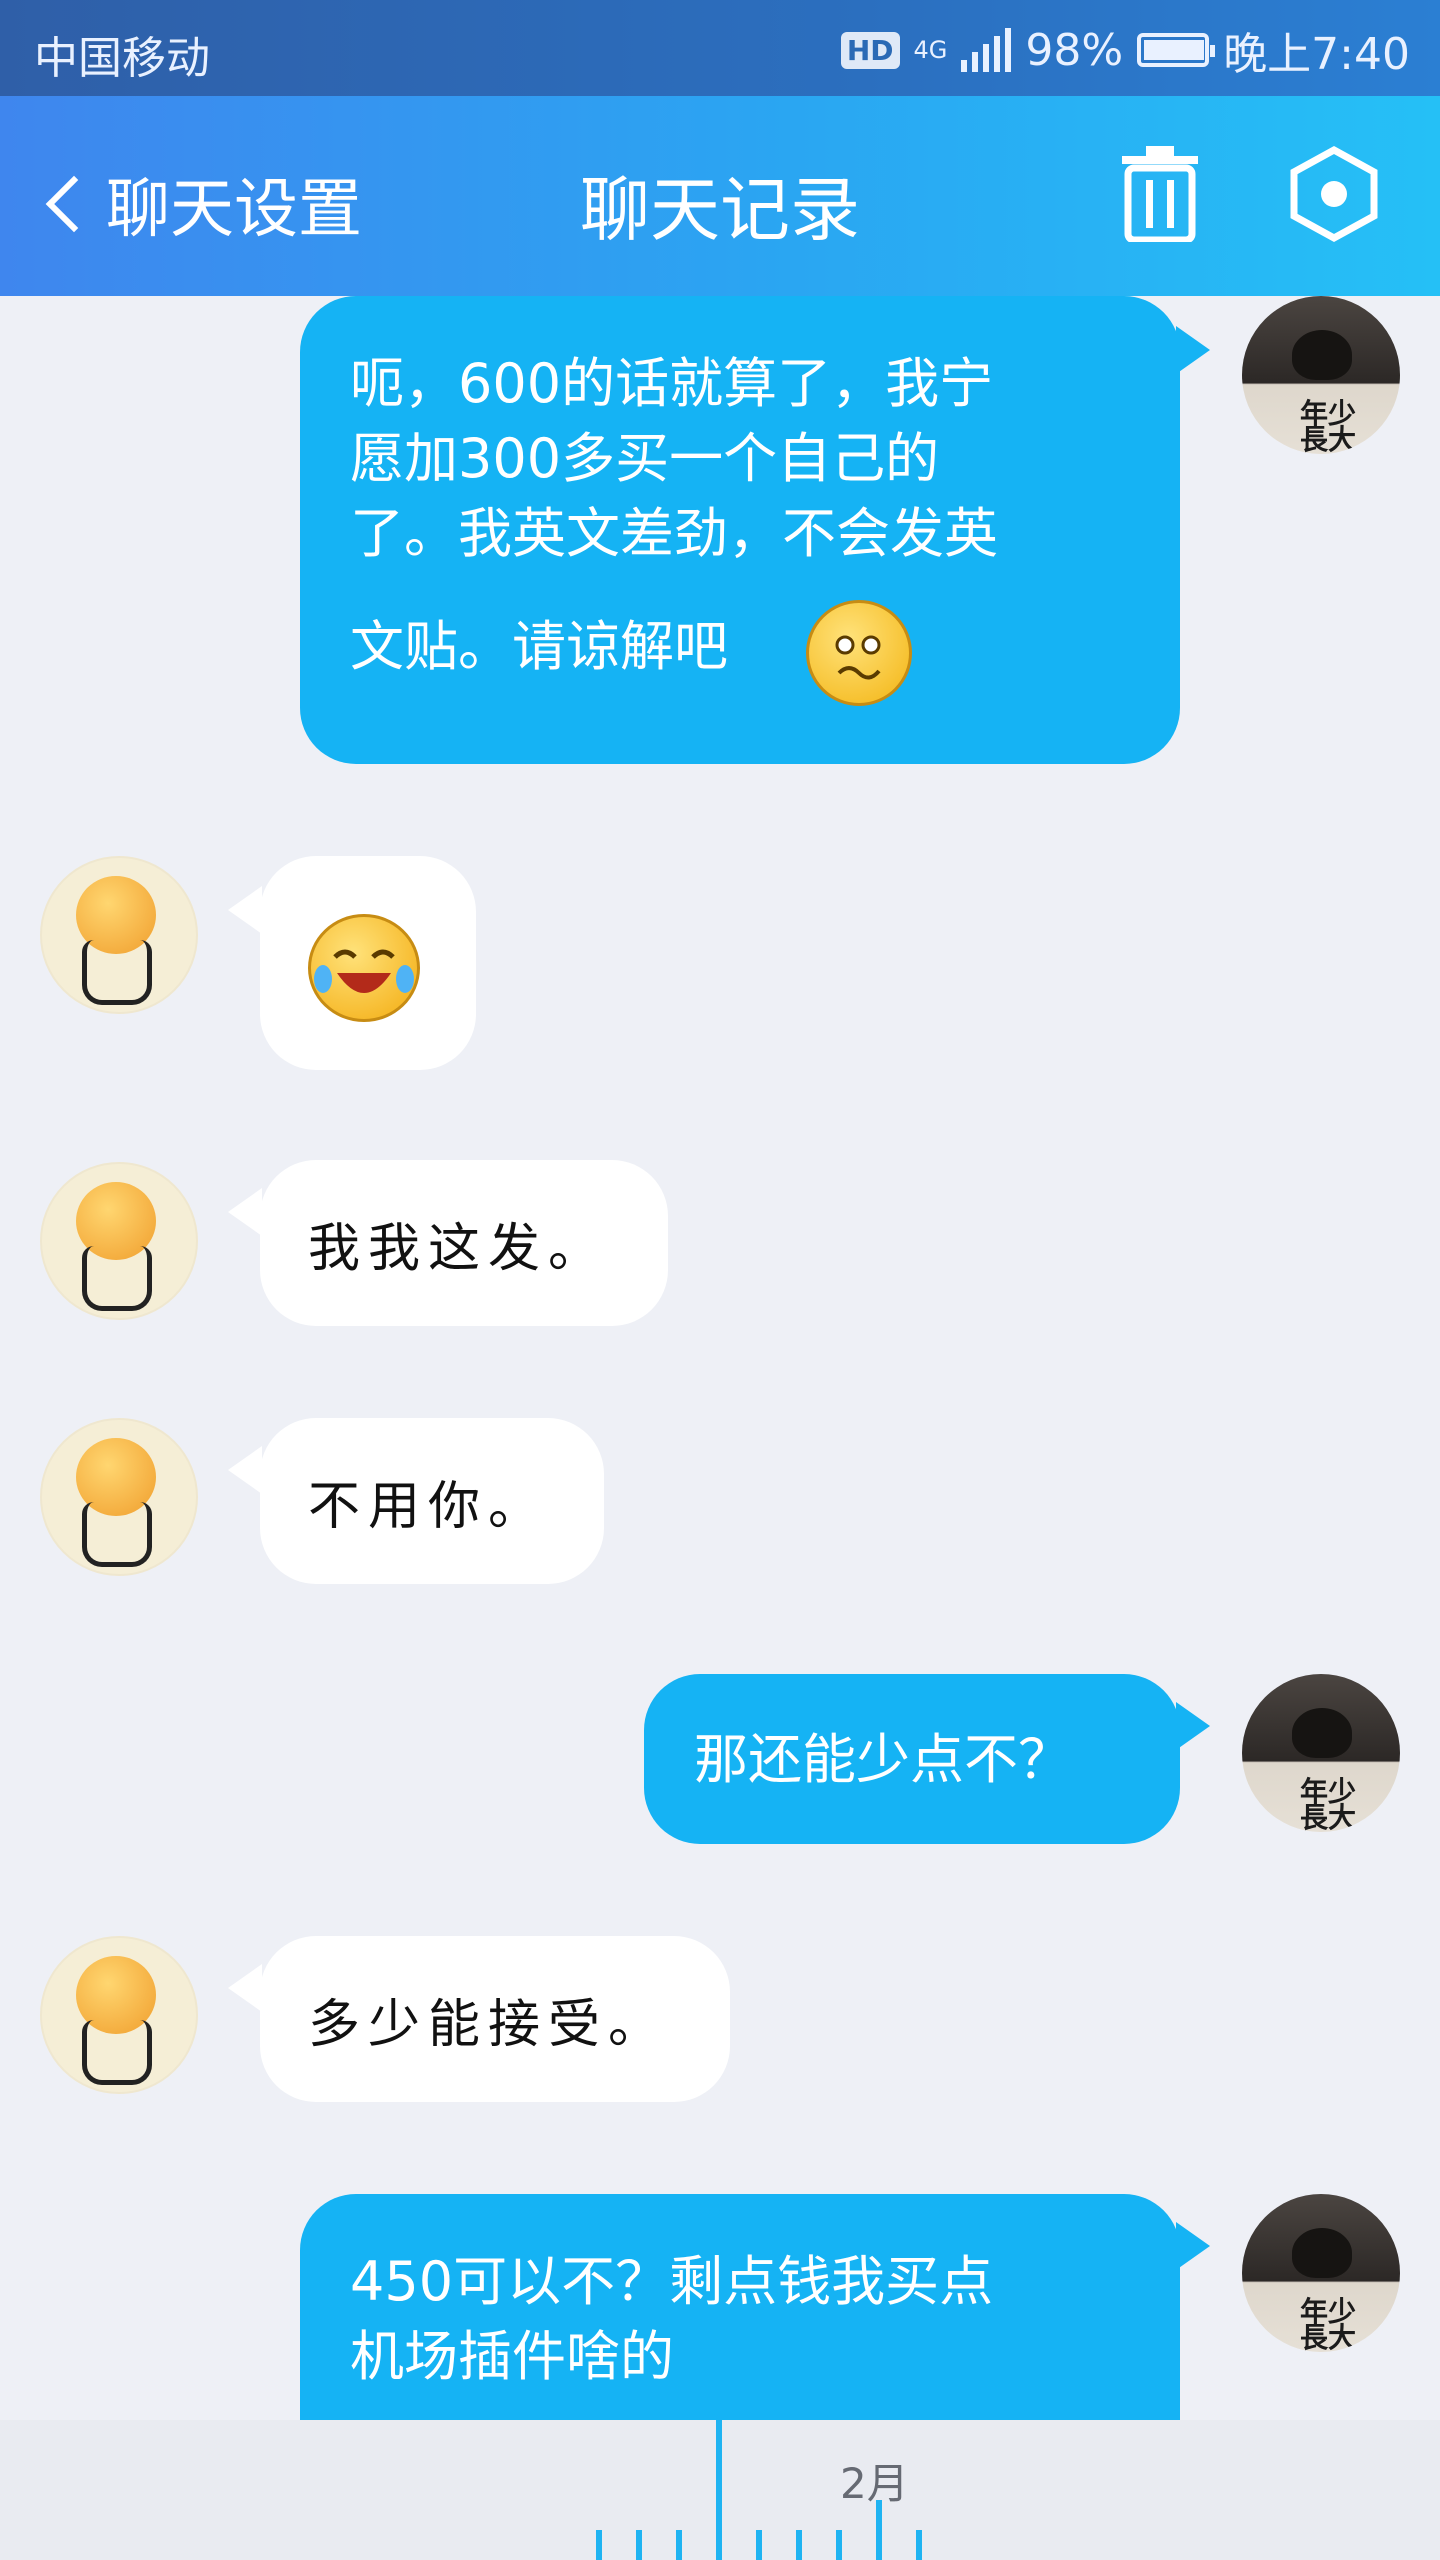  Describe the element at coordinates (1160, 194) in the screenshot. I see `trash-icon` at that location.